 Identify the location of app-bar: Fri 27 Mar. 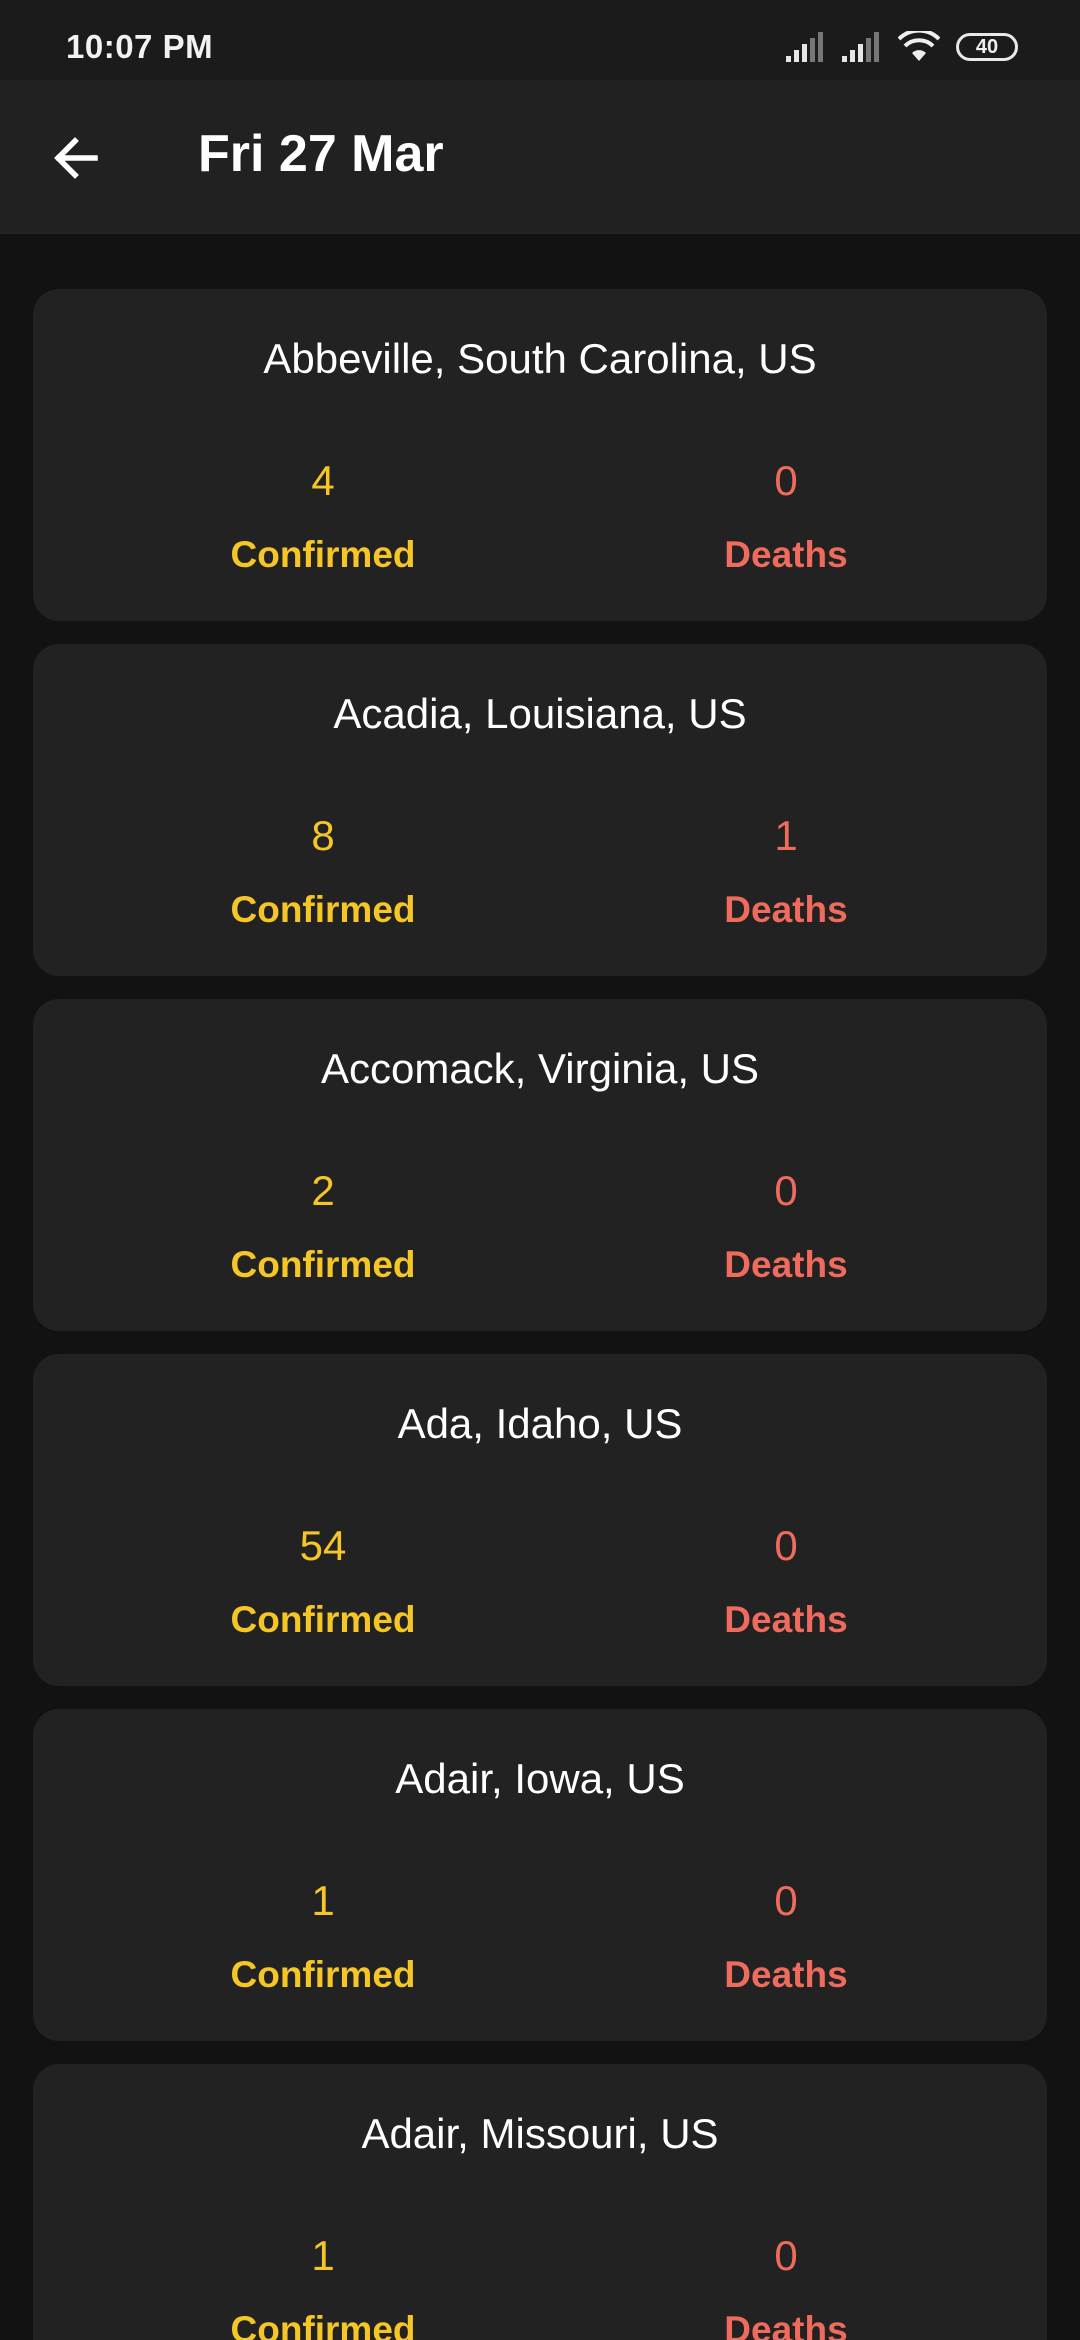
(540, 157).